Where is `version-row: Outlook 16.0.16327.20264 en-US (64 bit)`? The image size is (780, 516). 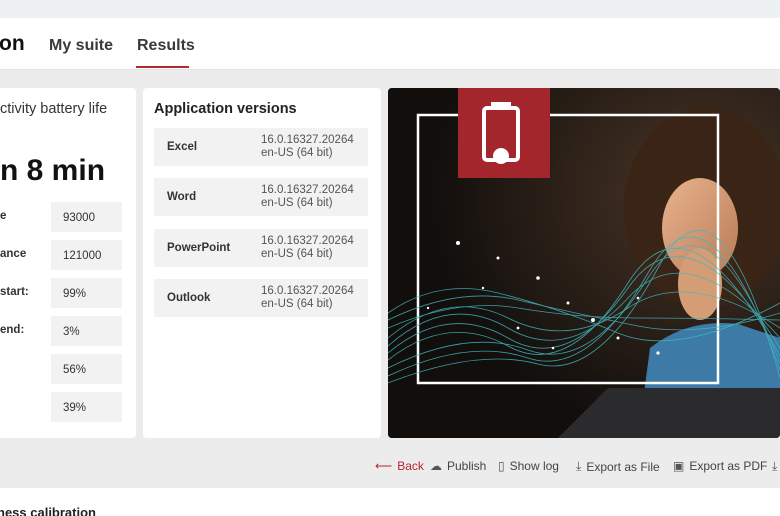 version-row: Outlook 16.0.16327.20264 en-US (64 bit) is located at coordinates (261, 298).